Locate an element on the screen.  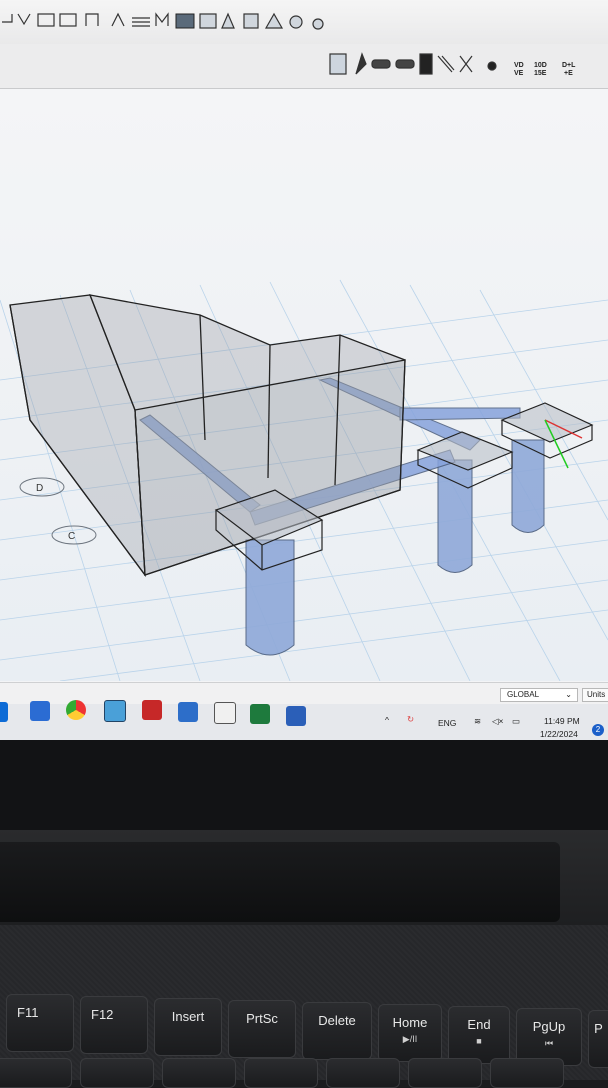
coordinate-system-select: GLOBAL ⌄ is located at coordinates (539, 695).